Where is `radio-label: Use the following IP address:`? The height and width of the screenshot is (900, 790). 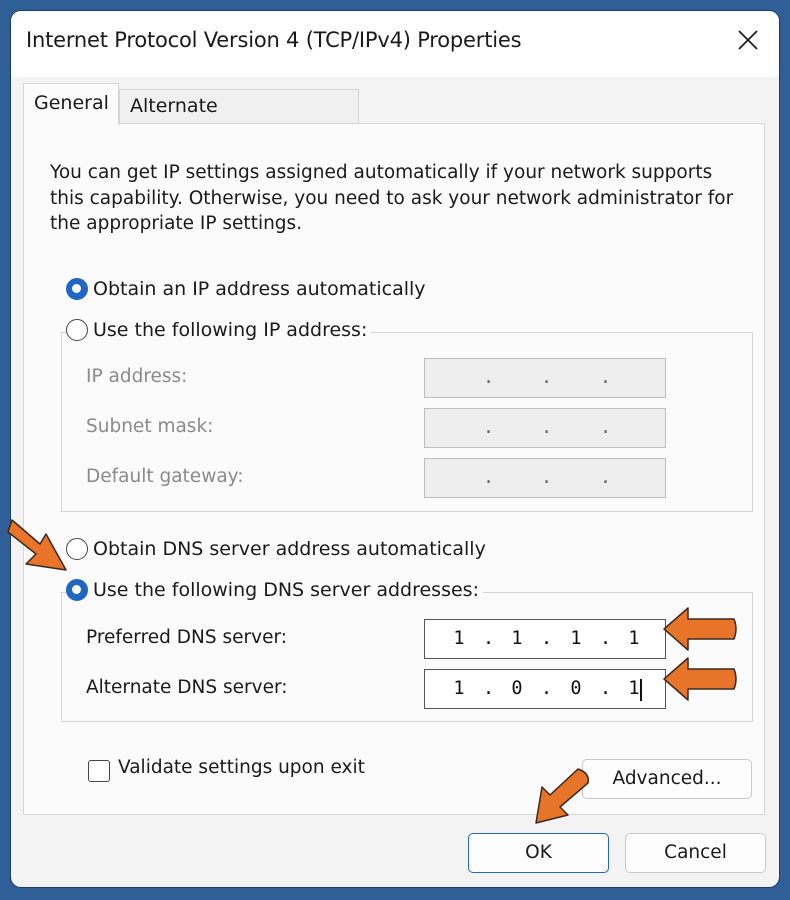 radio-label: Use the following IP address: is located at coordinates (230, 330).